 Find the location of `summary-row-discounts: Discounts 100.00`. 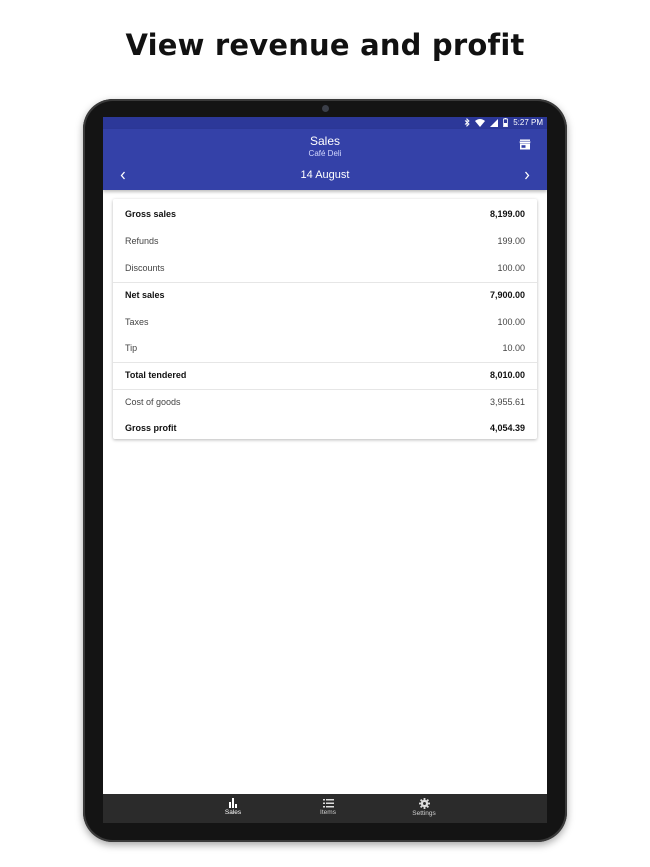

summary-row-discounts: Discounts 100.00 is located at coordinates (325, 268).